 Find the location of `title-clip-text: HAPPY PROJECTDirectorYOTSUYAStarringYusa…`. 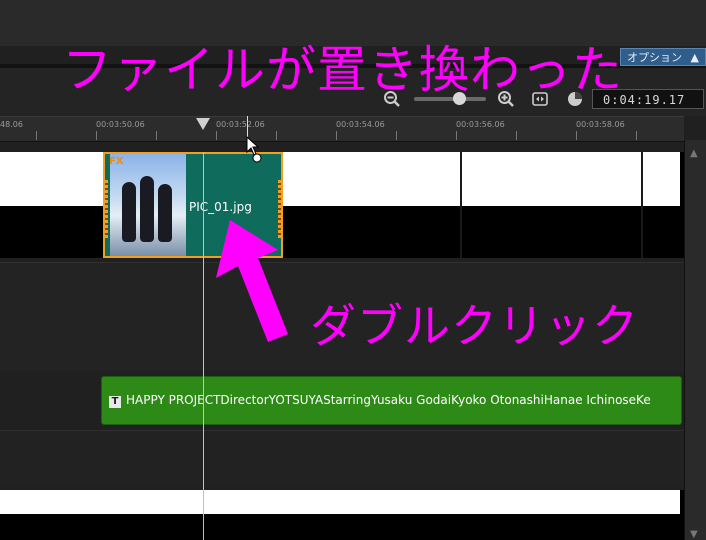

title-clip-text: HAPPY PROJECTDirectorYOTSUYAStarringYusa… is located at coordinates (388, 400).